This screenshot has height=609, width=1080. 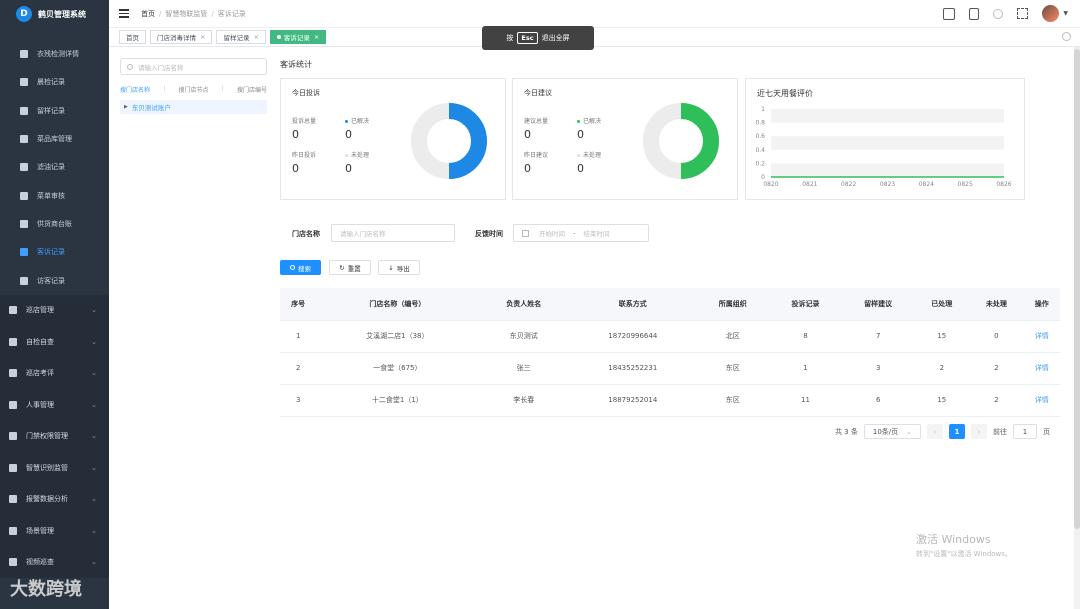 What do you see at coordinates (124, 13) in the screenshot?
I see `menu-toggle-icon` at bounding box center [124, 13].